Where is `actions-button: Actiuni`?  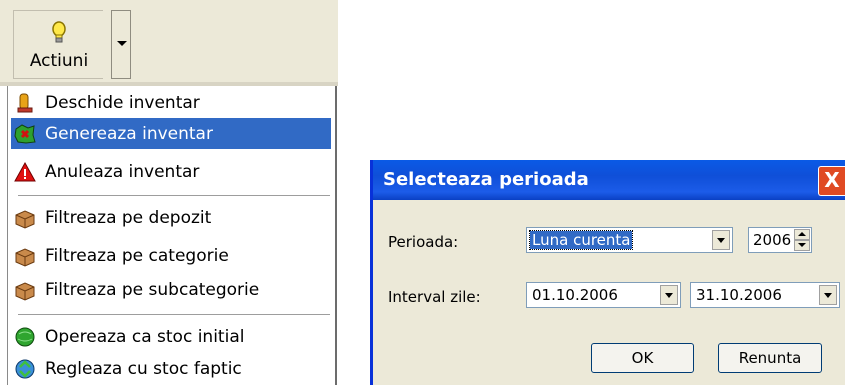
actions-button: Actiuni is located at coordinates (58, 44).